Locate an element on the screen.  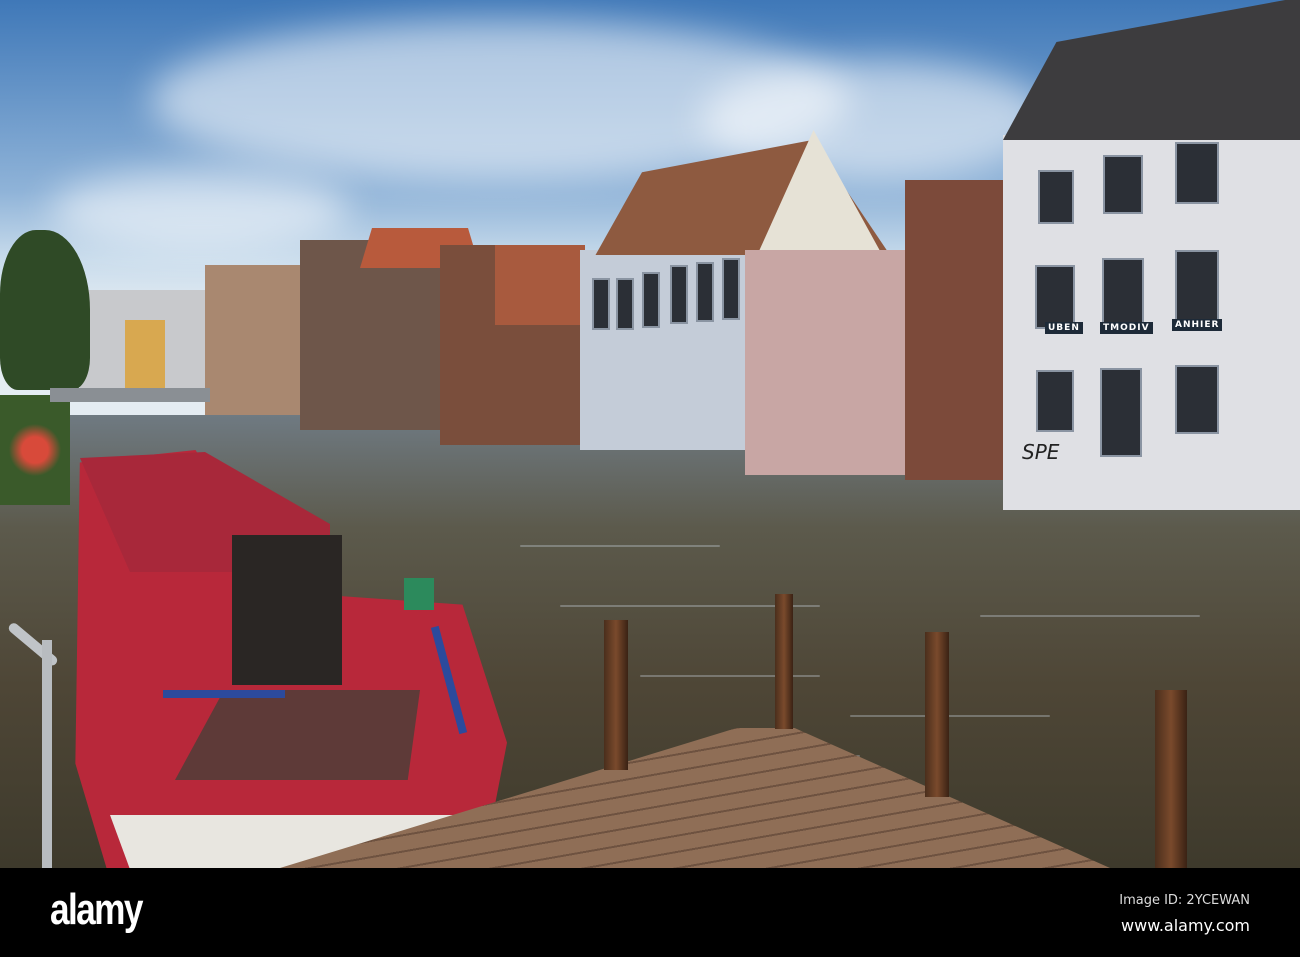
door-window is located at coordinates (1121, 412).